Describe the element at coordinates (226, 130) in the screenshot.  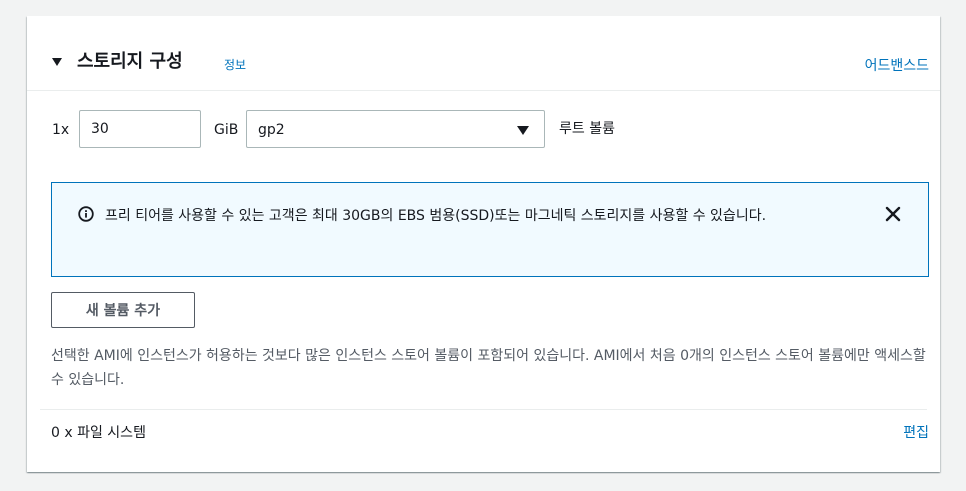
I see `volume-unit-label: GiB` at that location.